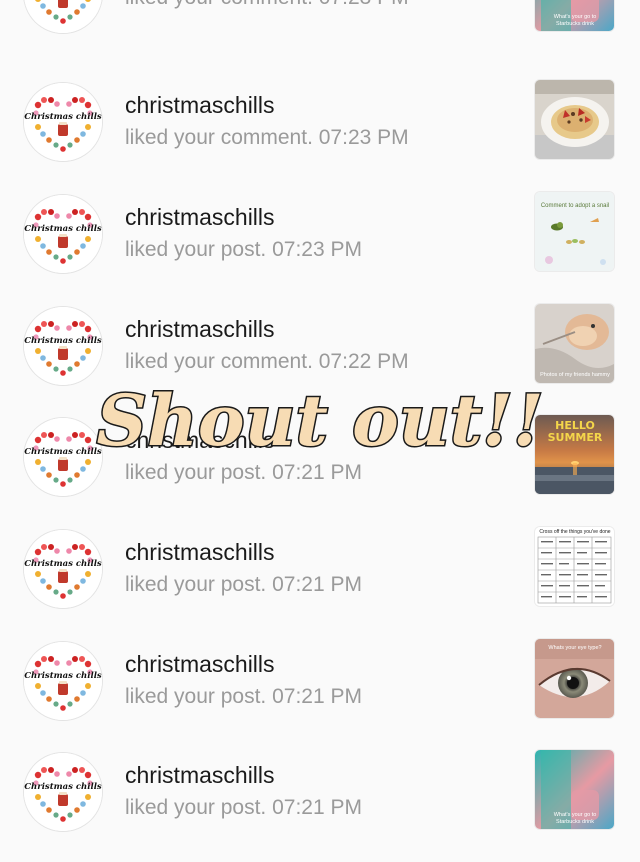 This screenshot has height=862, width=640. What do you see at coordinates (243, 249) in the screenshot?
I see `notification-text: liked your post. 07:23 PM` at bounding box center [243, 249].